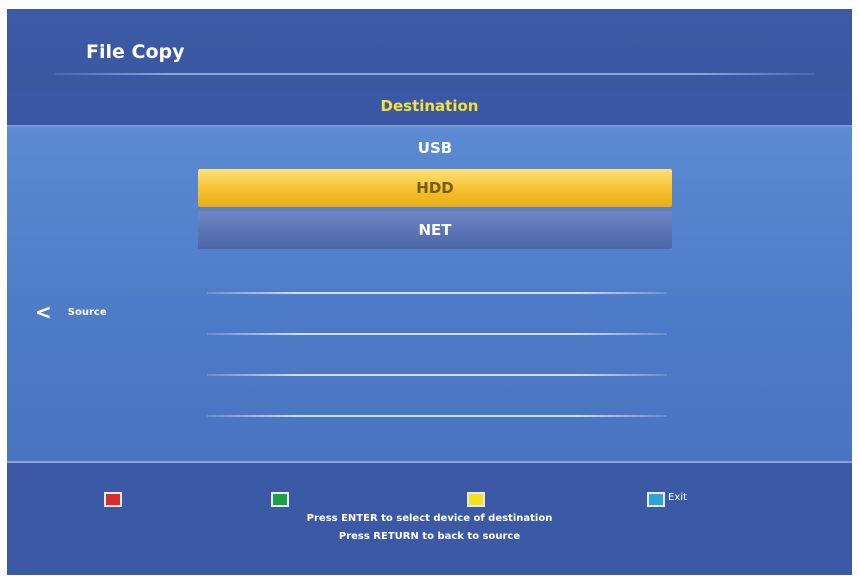  I want to click on chevron-left-icon: <, so click(43, 312).